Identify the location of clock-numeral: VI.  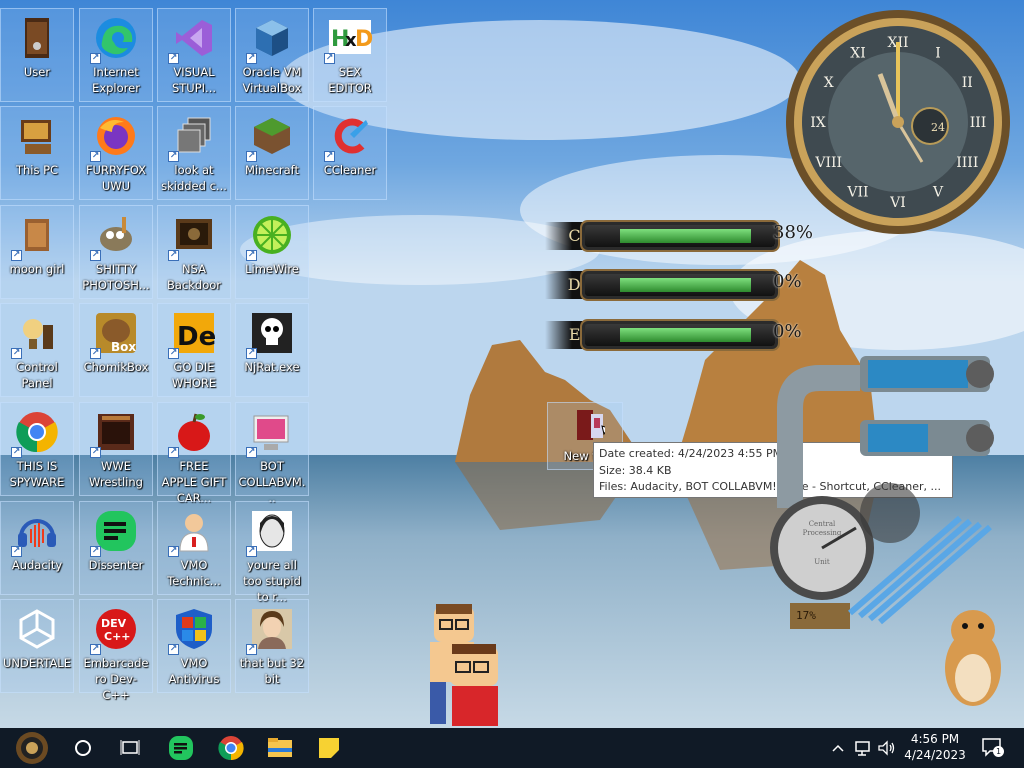
(897, 203).